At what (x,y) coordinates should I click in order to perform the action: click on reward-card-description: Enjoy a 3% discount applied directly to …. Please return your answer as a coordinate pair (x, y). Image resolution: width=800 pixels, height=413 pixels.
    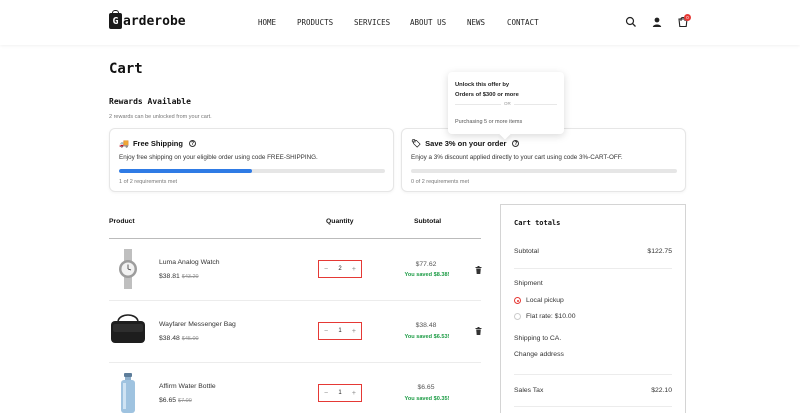
    Looking at the image, I should click on (517, 157).